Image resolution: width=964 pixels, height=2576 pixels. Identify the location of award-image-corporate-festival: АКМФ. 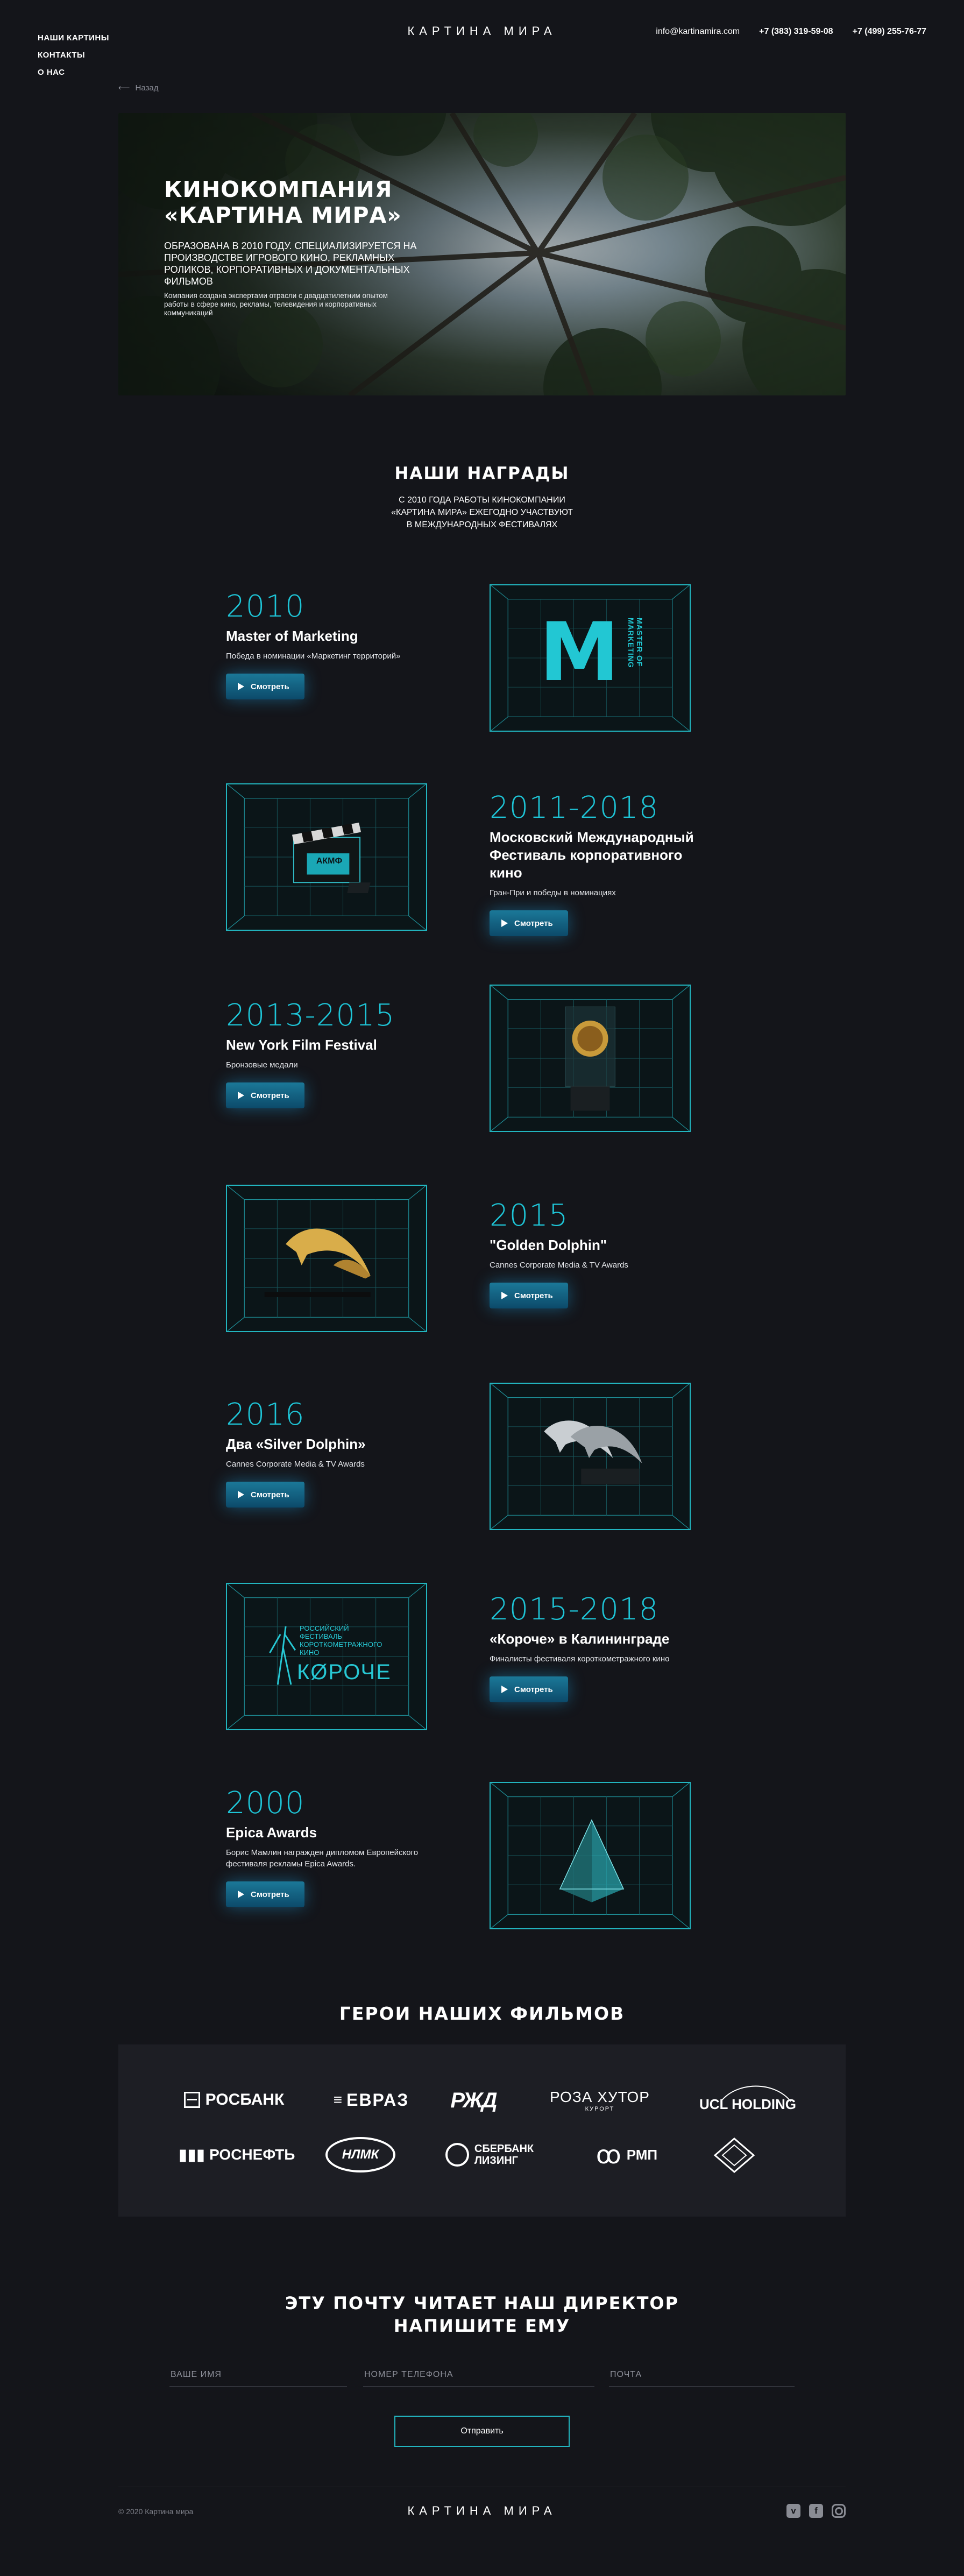
(326, 857).